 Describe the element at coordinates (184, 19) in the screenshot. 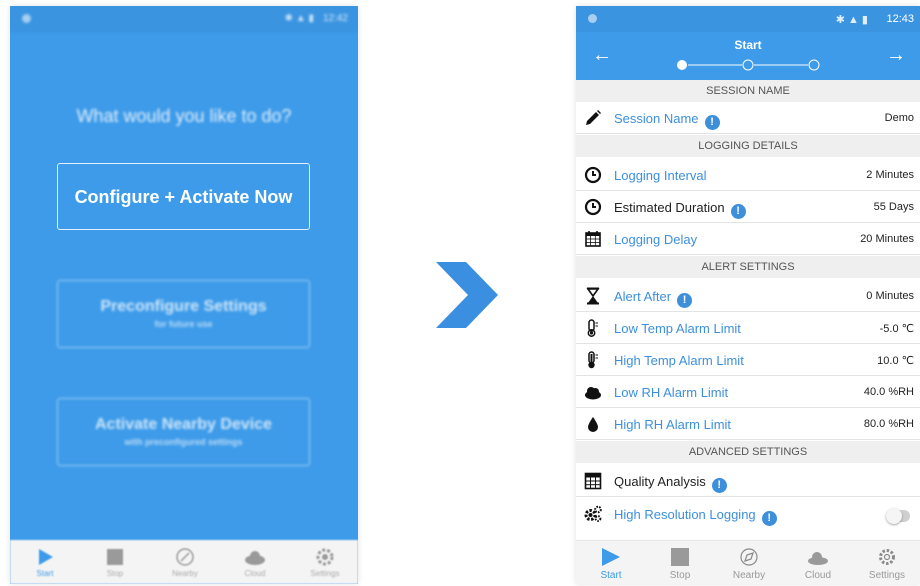

I see `status-bar: ✱ ▲ ▮ 12:42` at that location.